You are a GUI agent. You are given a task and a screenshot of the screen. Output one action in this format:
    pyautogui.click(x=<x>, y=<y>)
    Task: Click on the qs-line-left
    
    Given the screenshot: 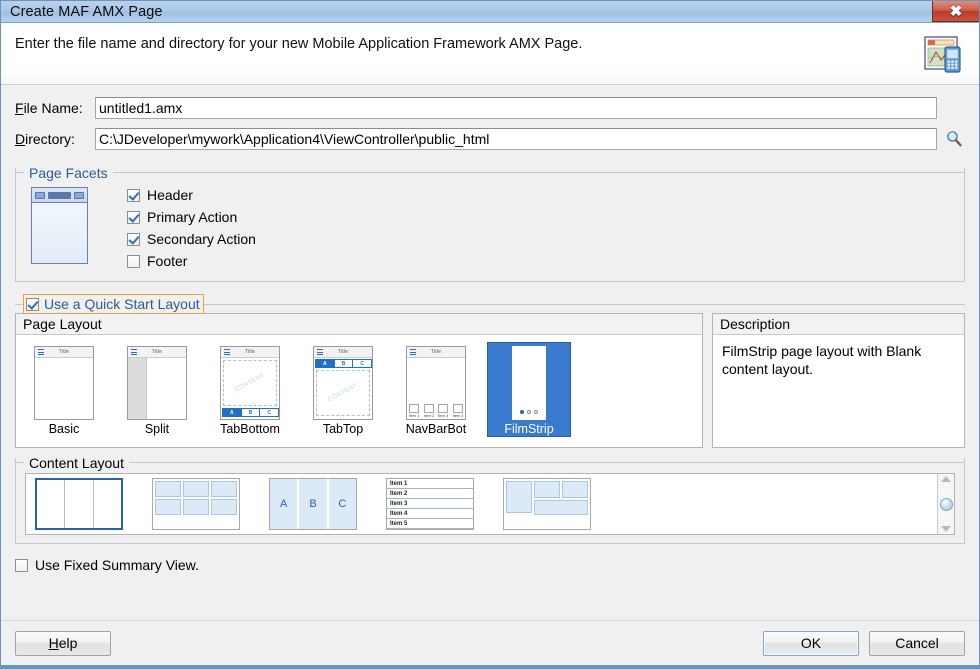 What is the action you would take?
    pyautogui.click(x=19, y=304)
    